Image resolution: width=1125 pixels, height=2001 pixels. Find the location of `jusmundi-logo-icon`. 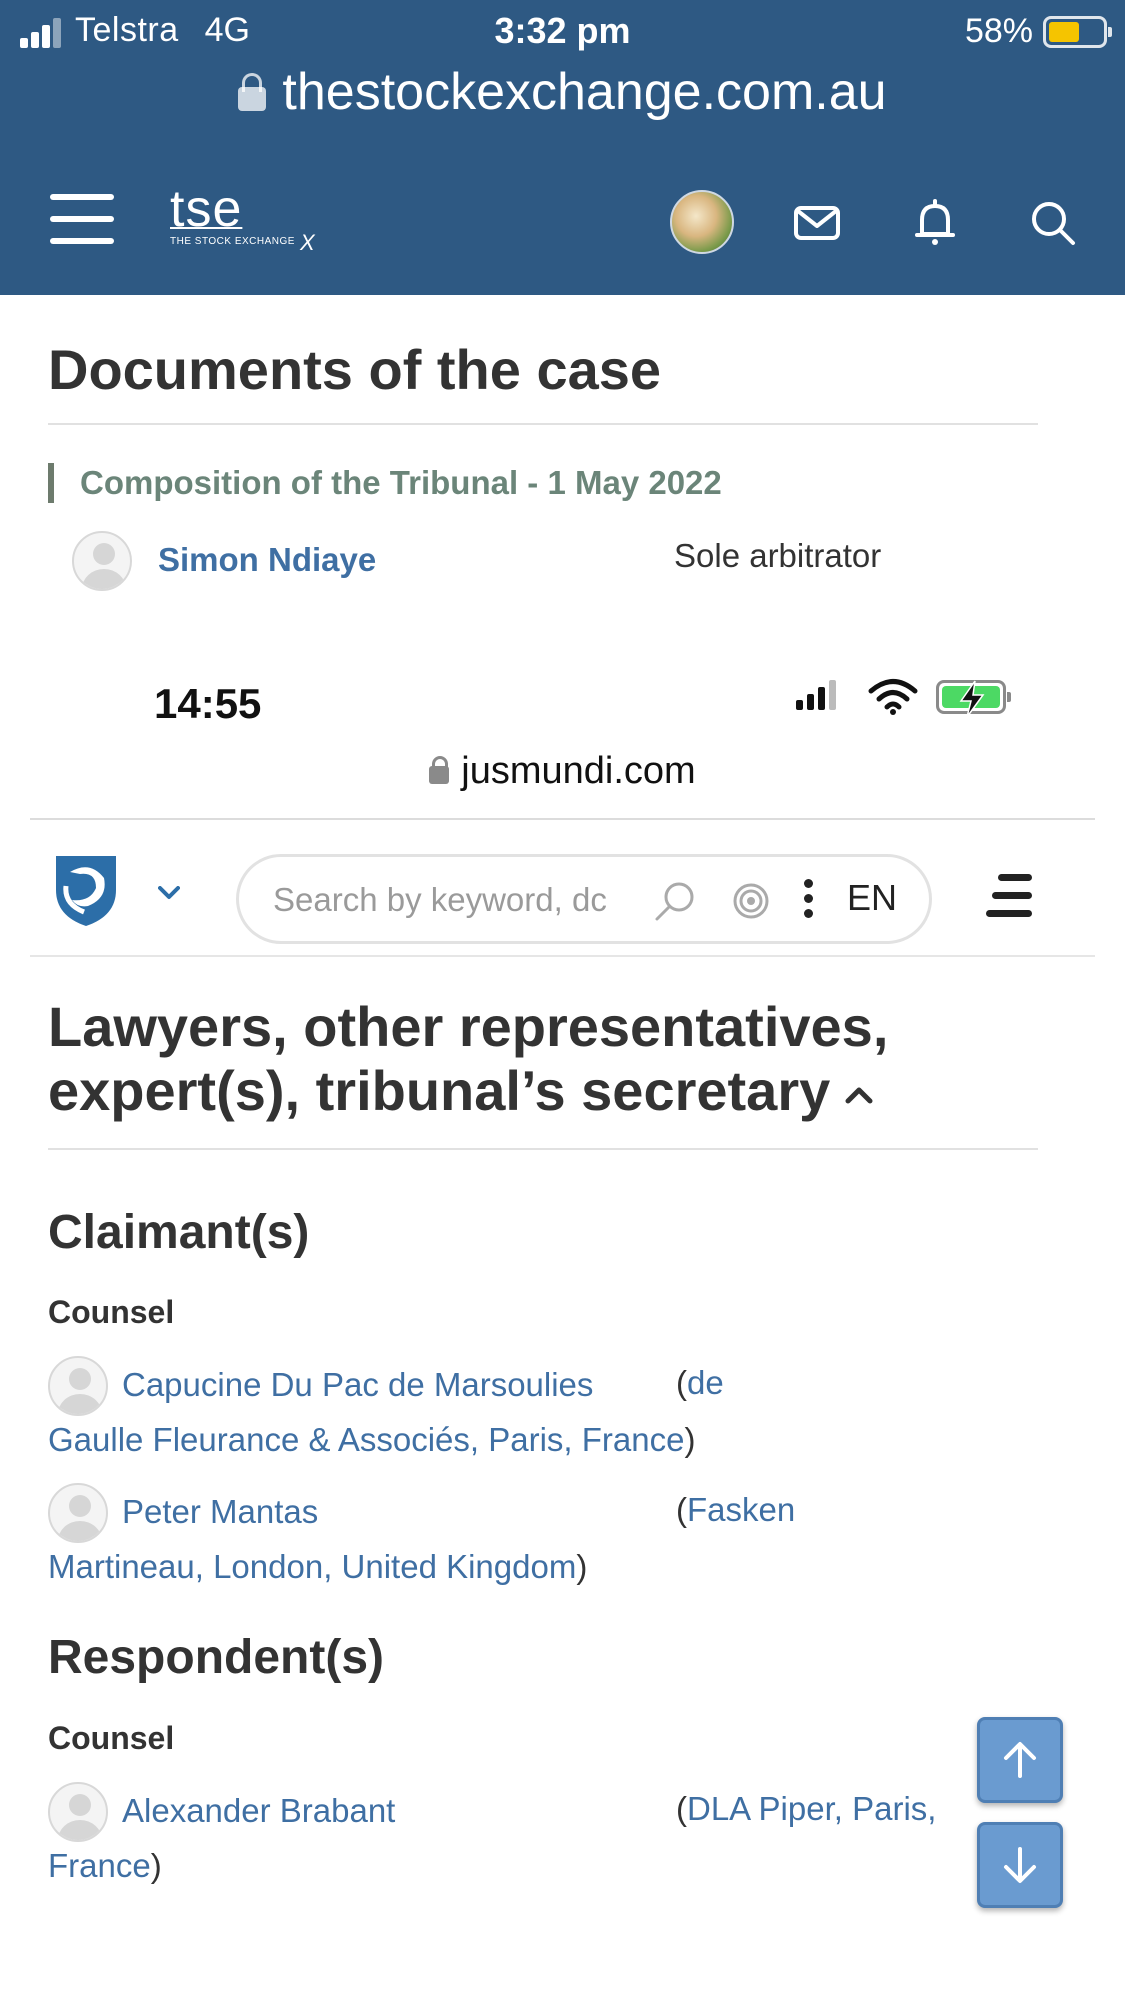

jusmundi-logo-icon is located at coordinates (86, 890).